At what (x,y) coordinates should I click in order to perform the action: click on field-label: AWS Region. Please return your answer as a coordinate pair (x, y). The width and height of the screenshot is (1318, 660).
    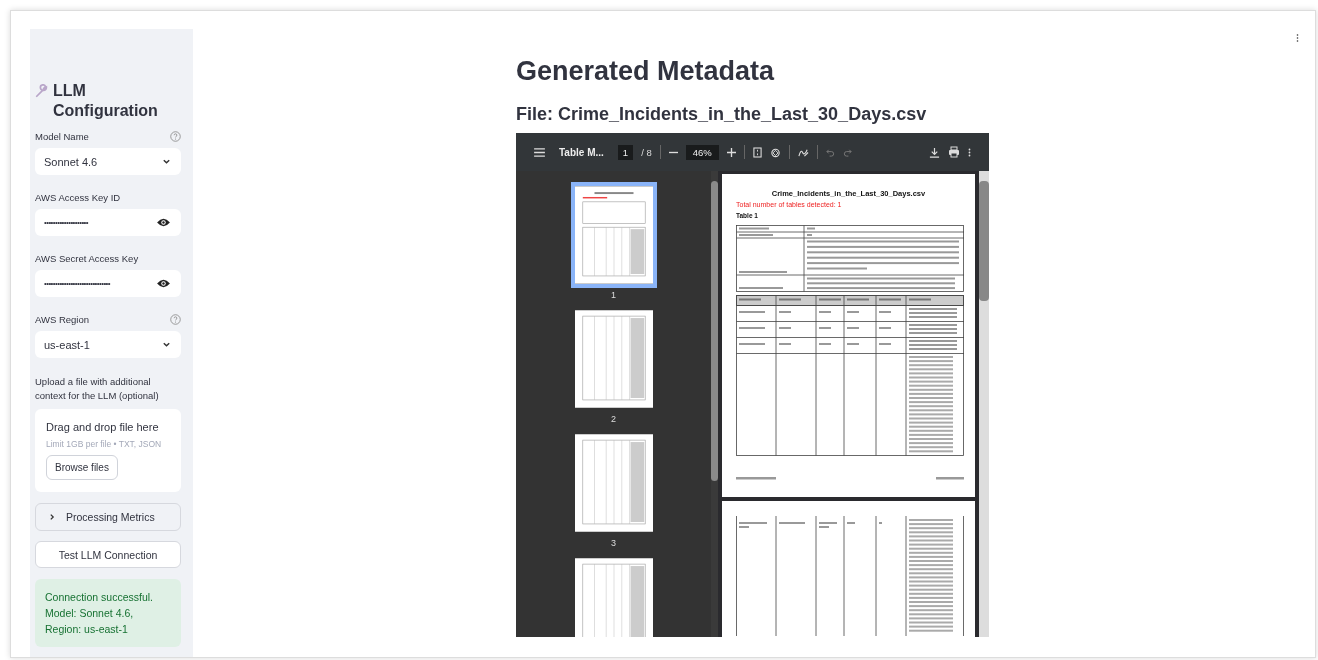
    Looking at the image, I should click on (62, 319).